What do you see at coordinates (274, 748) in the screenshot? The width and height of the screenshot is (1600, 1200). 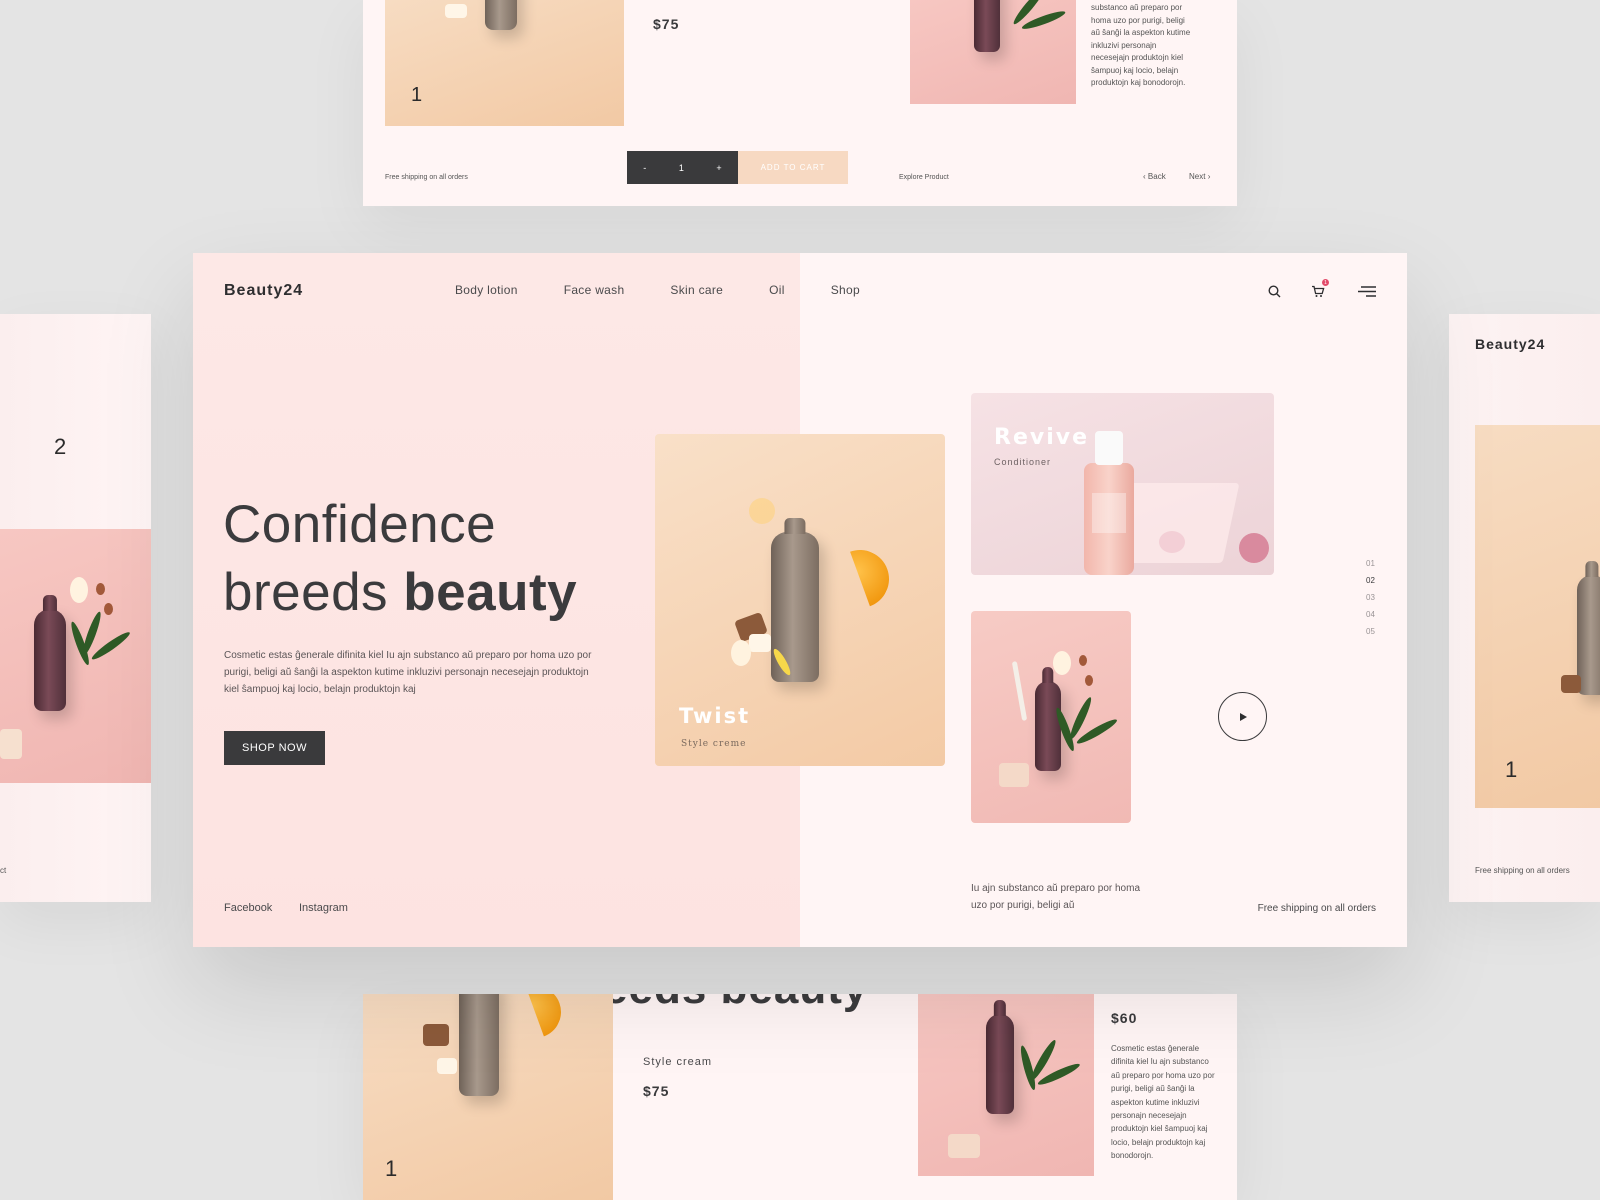 I see `shop-now-button: SHOP NOW` at bounding box center [274, 748].